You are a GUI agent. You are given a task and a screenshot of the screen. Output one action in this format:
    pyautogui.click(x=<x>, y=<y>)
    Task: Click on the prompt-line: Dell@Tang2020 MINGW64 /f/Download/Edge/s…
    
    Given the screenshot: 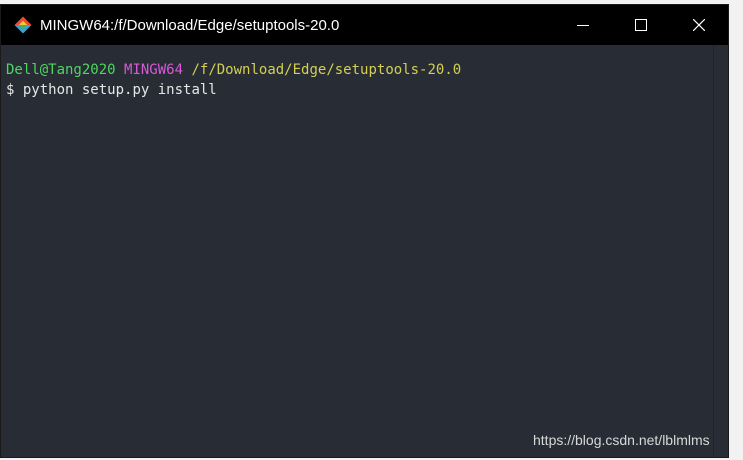 What is the action you would take?
    pyautogui.click(x=360, y=70)
    